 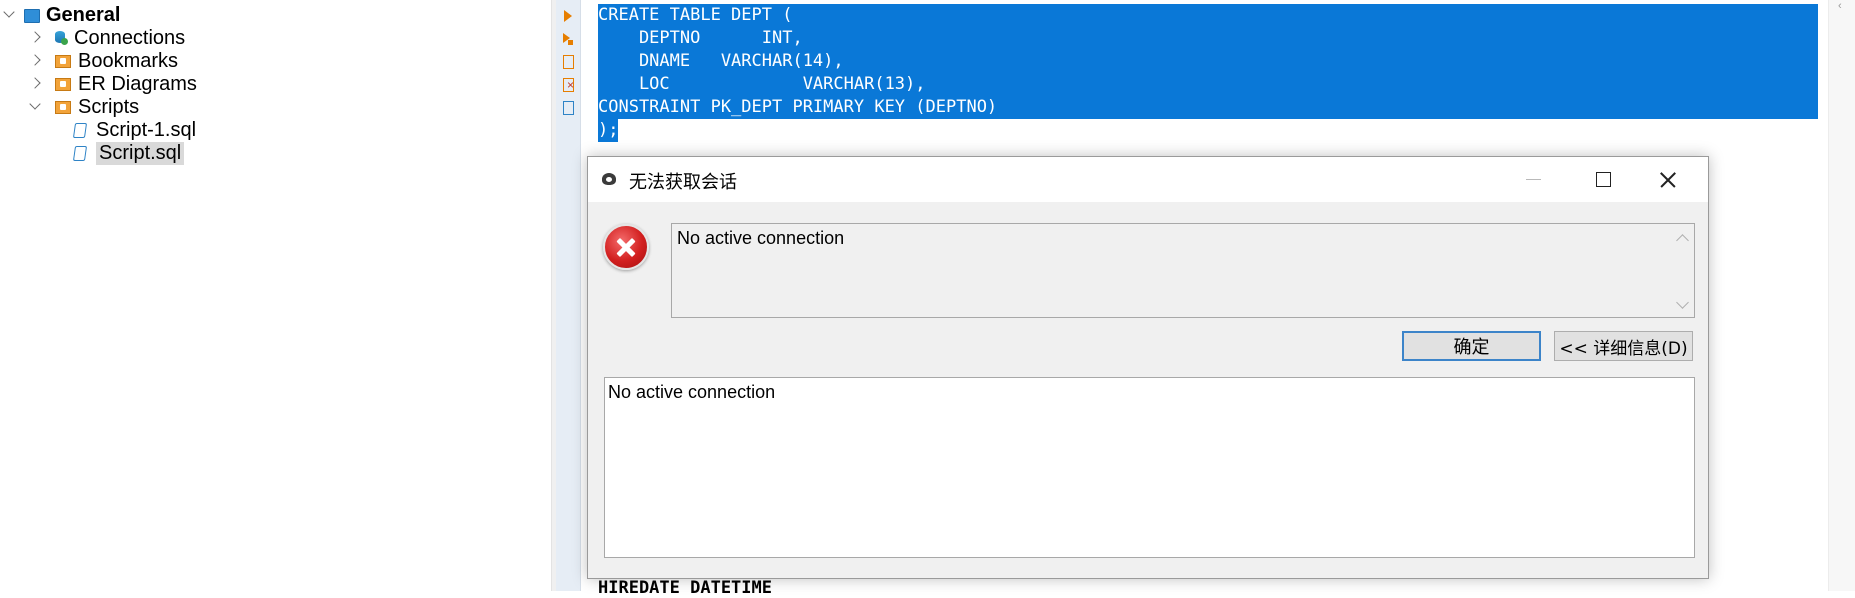 What do you see at coordinates (32, 16) in the screenshot?
I see `project-folder-icon` at bounding box center [32, 16].